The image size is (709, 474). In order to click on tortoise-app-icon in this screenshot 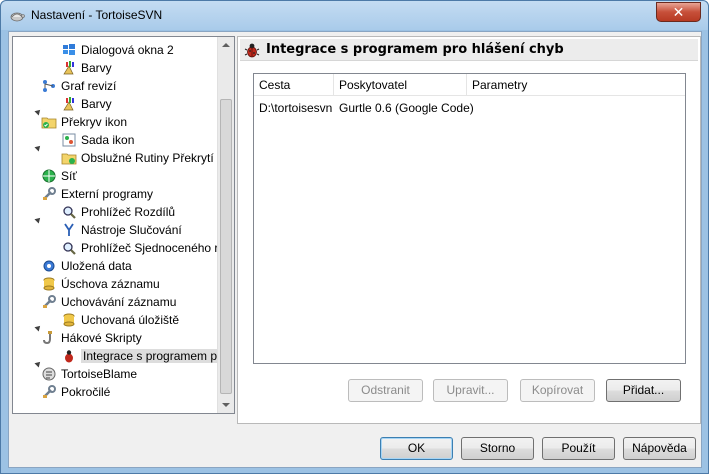, I will do `click(17, 17)`.